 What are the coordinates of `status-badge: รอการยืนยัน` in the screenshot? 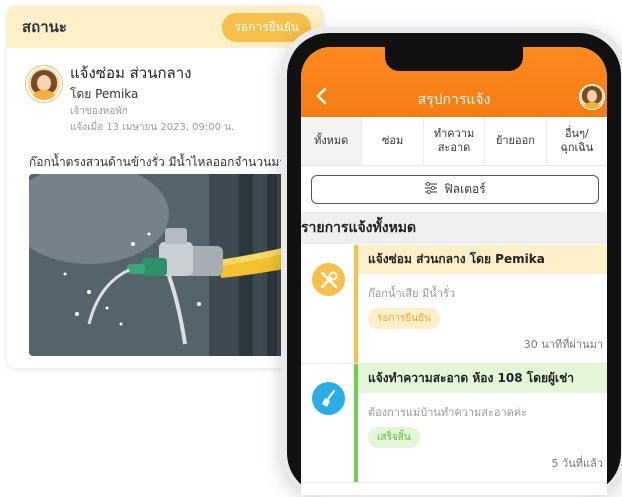 It's located at (404, 318).